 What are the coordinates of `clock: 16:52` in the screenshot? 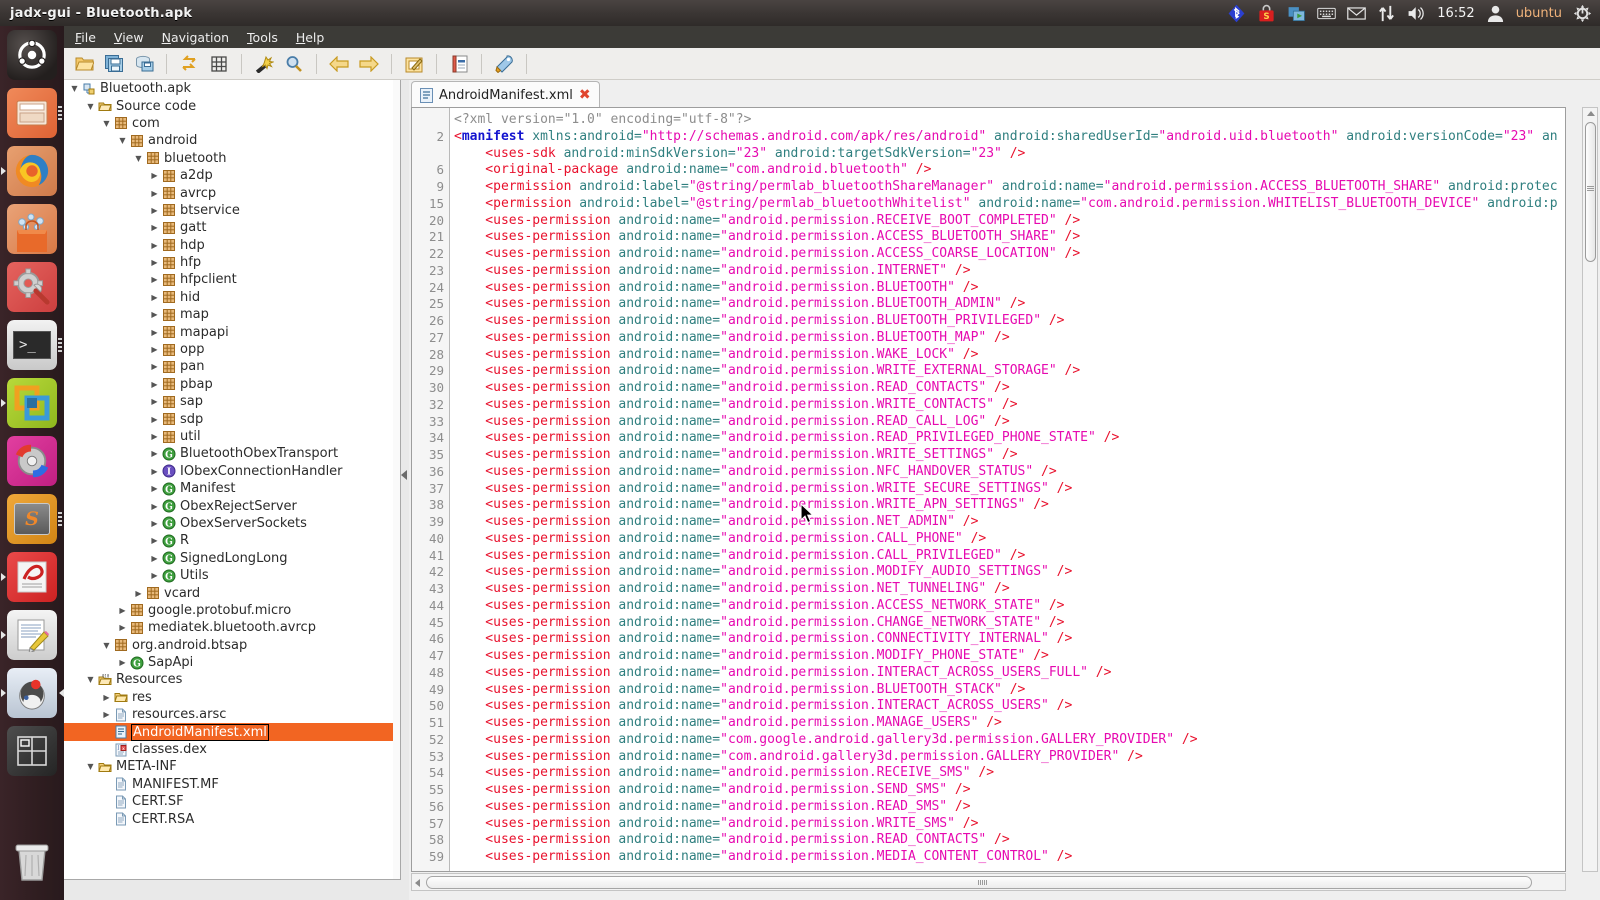 It's located at (1455, 13).